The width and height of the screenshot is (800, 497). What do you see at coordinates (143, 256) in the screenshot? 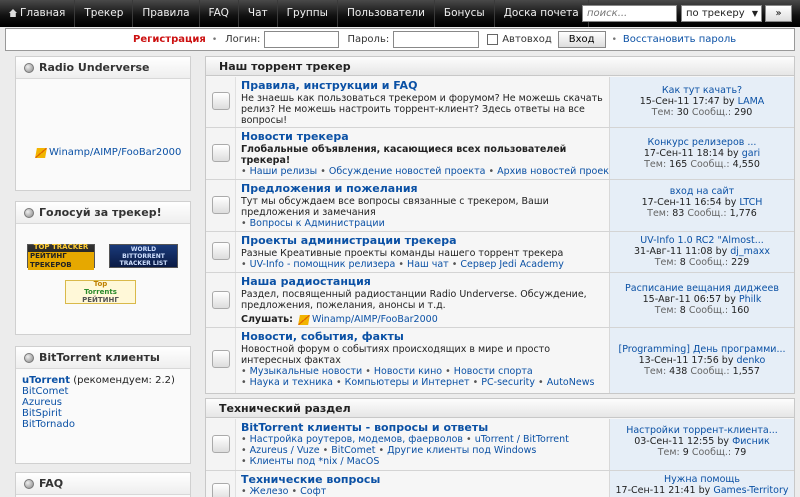
I see `world-tracker-list-badge: WORLD BITTORRENT TRACKER LIST` at bounding box center [143, 256].